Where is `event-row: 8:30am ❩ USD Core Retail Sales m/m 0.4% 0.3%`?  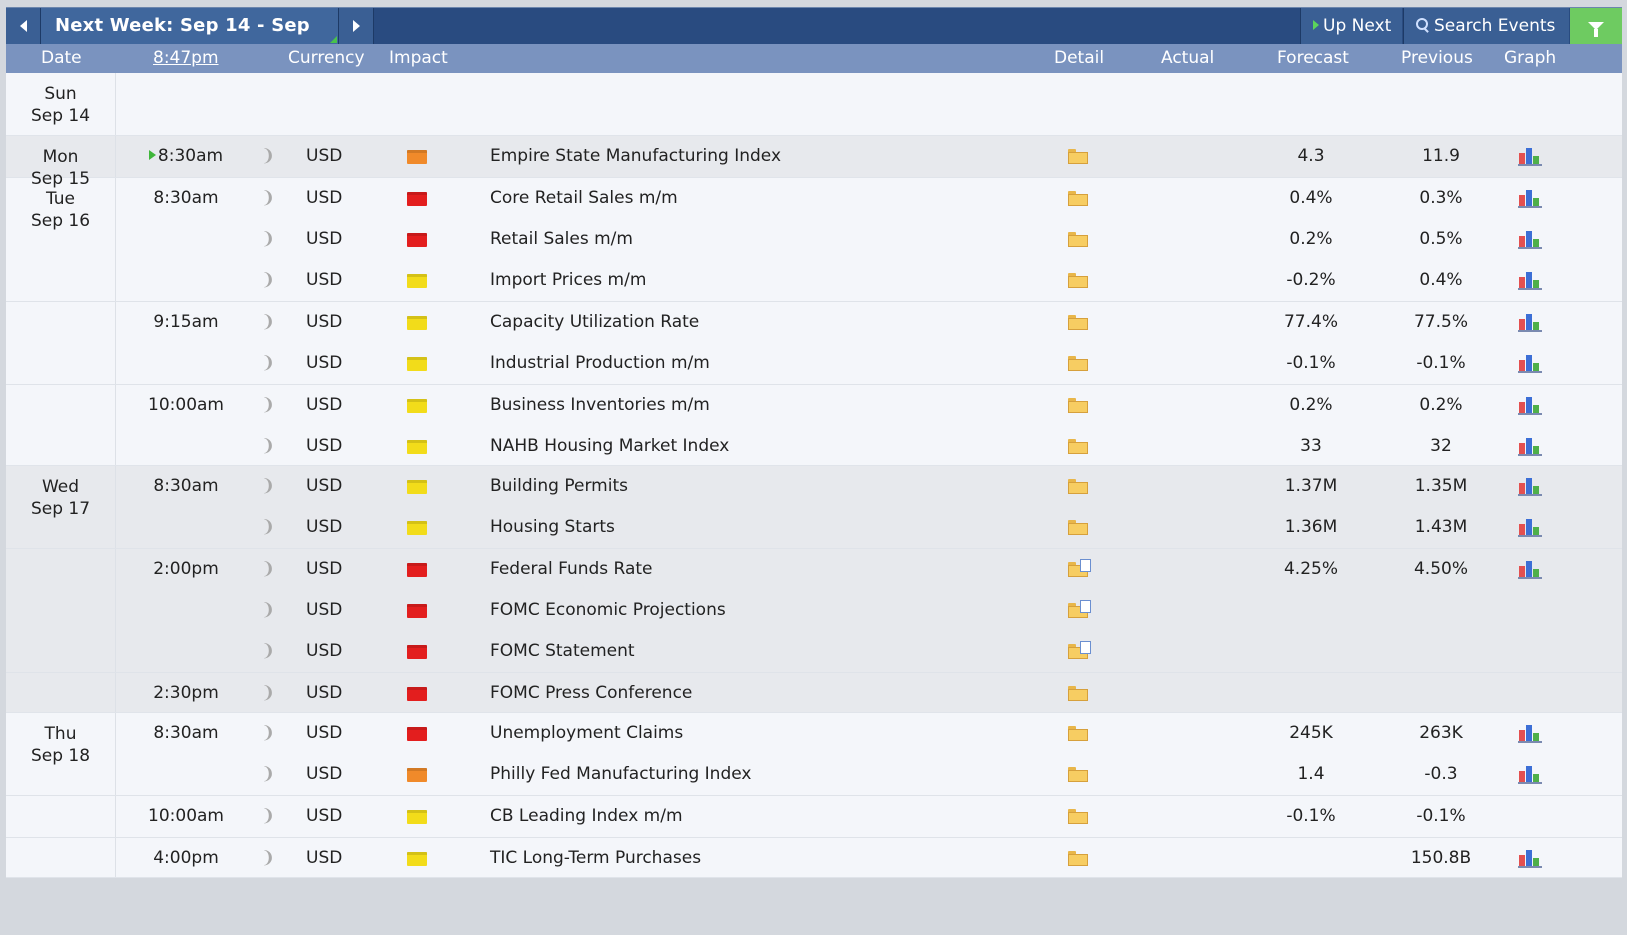
event-row: 8:30am ❩ USD Core Retail Sales m/m 0.4% 0.3% is located at coordinates (814, 198).